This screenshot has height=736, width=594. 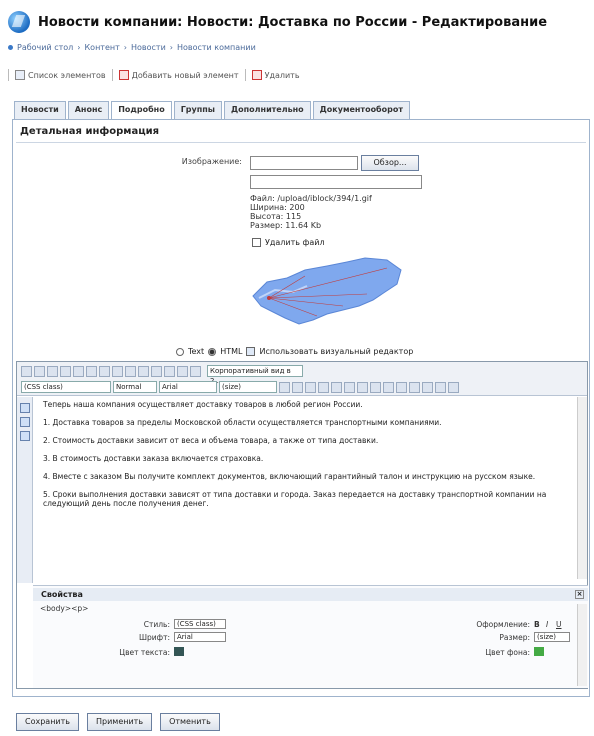 I want to click on element-path: <body><p>, so click(x=64, y=608).